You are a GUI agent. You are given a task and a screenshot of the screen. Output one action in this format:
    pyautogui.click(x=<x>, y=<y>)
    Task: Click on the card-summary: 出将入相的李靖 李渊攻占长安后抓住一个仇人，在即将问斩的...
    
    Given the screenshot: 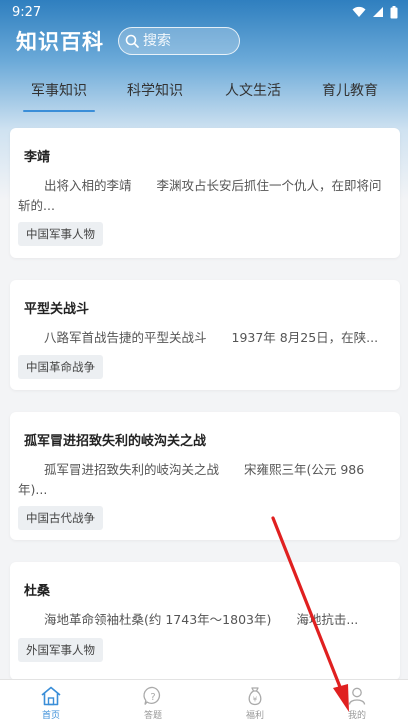 What is the action you would take?
    pyautogui.click(x=200, y=195)
    